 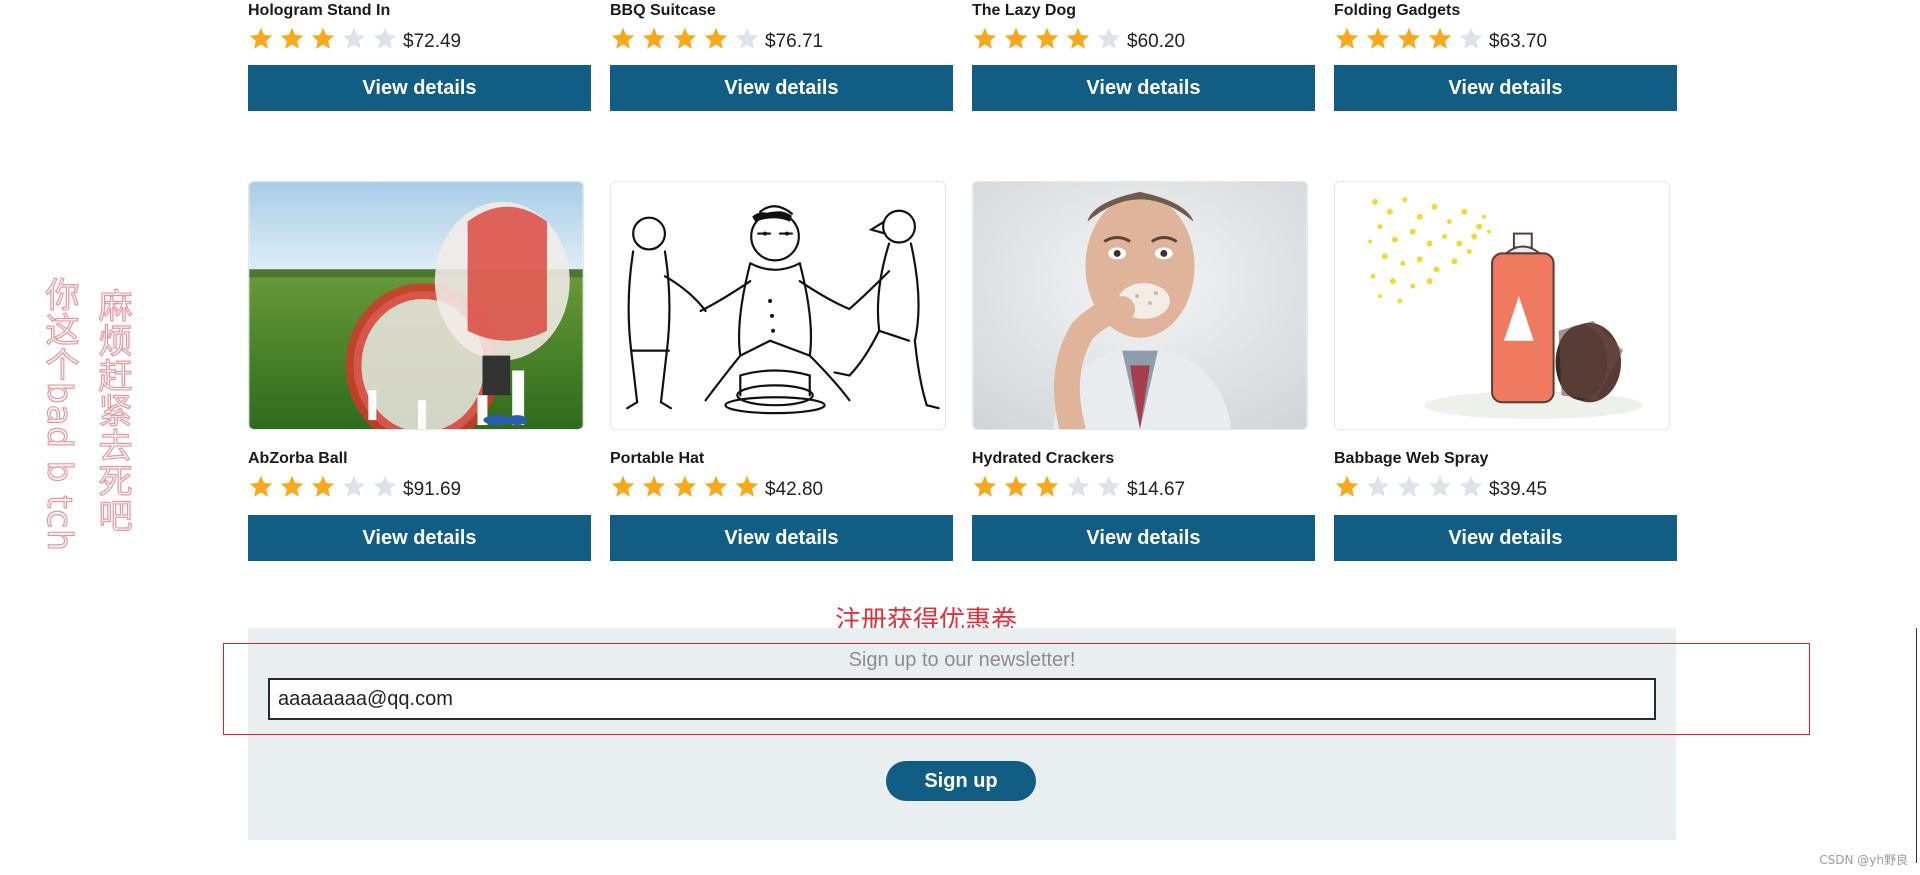 I want to click on sign-up-button: Sign up, so click(x=961, y=781).